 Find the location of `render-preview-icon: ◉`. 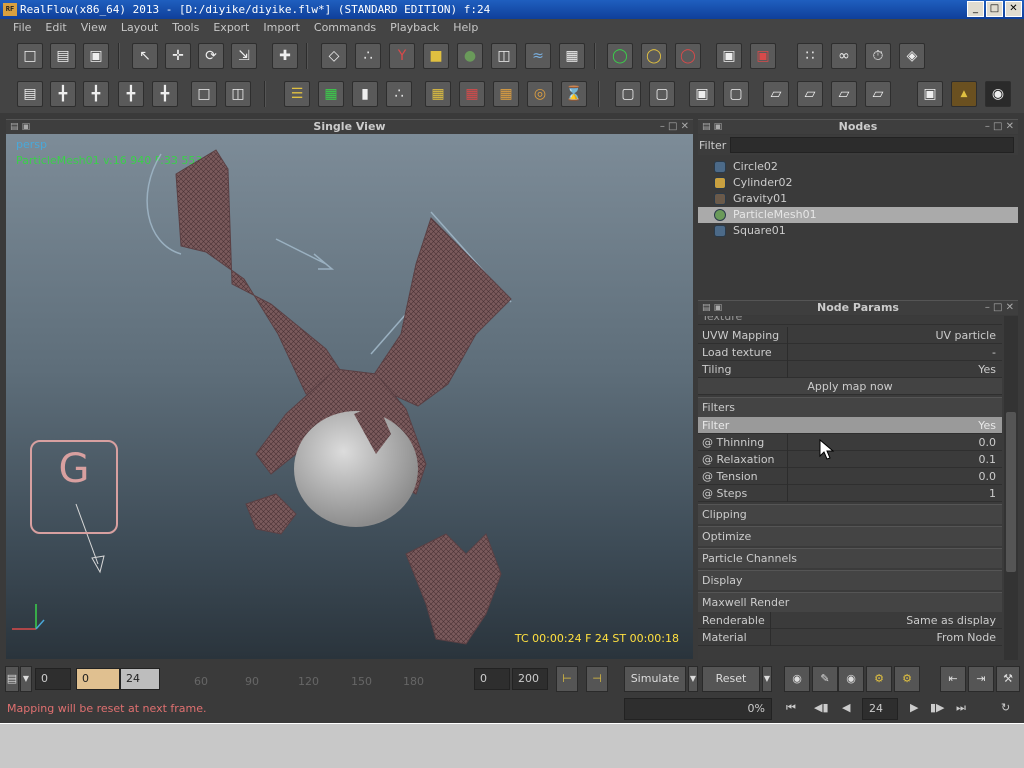

render-preview-icon: ◉ is located at coordinates (998, 94).